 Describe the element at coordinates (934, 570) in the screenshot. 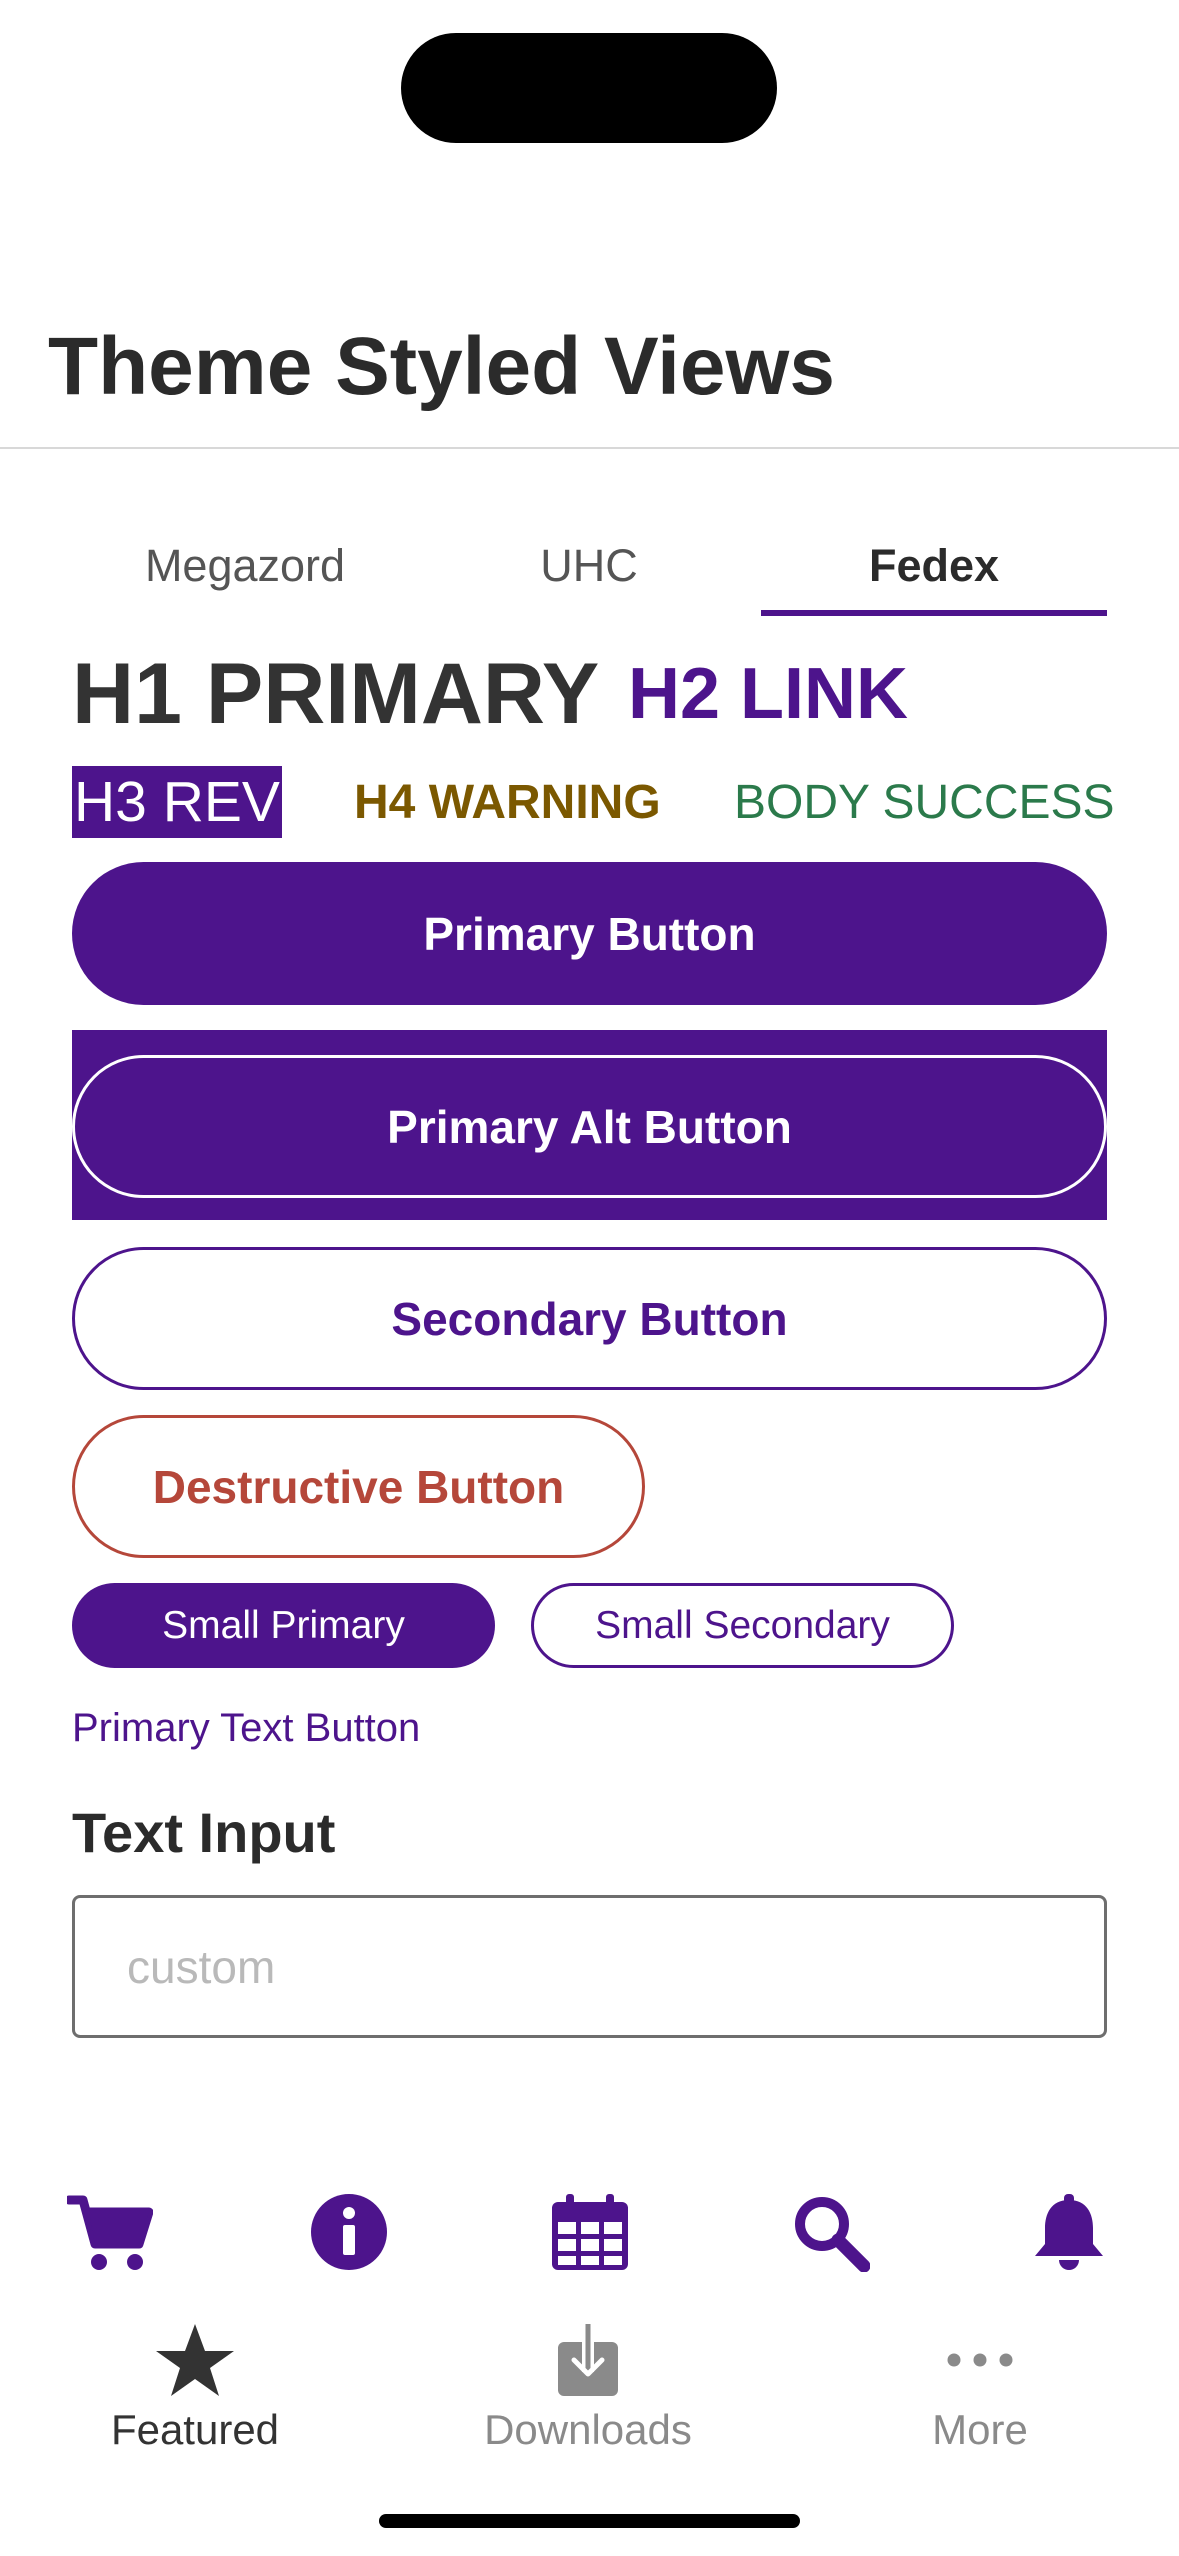

I see `tab-fedex: Fedex` at that location.